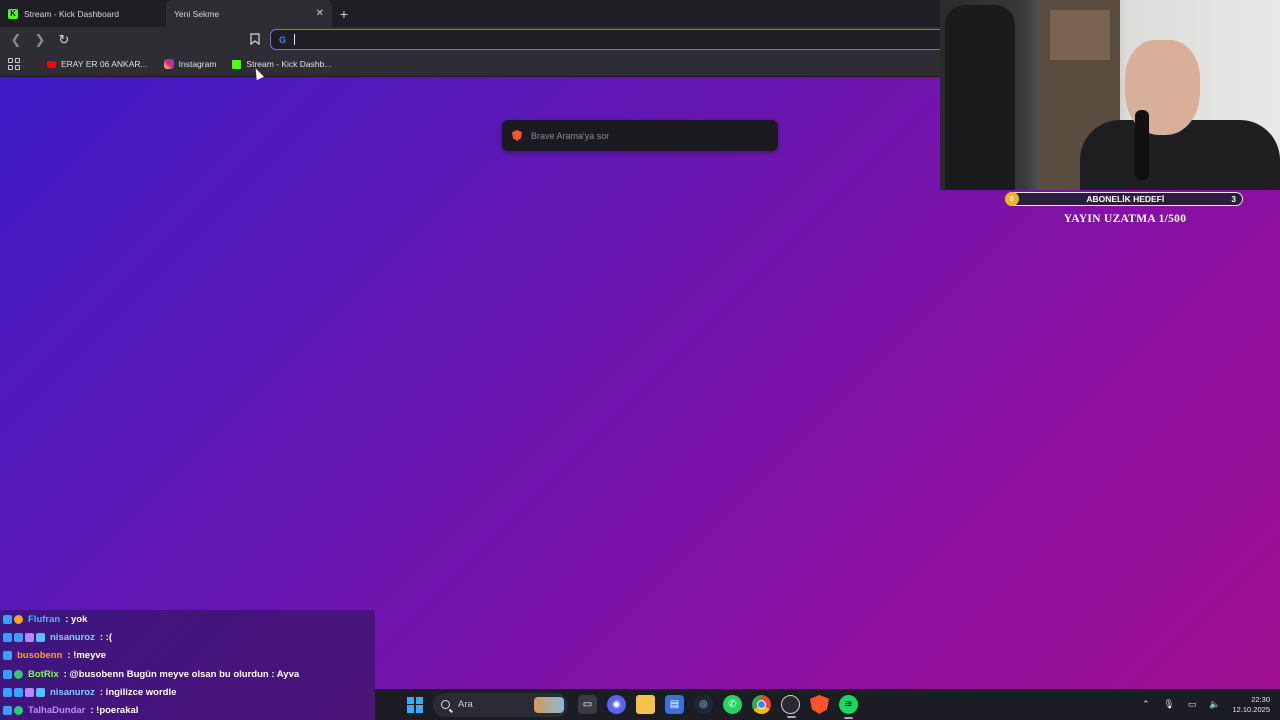  What do you see at coordinates (1191, 704) in the screenshot?
I see `network-icon: ▭` at bounding box center [1191, 704].